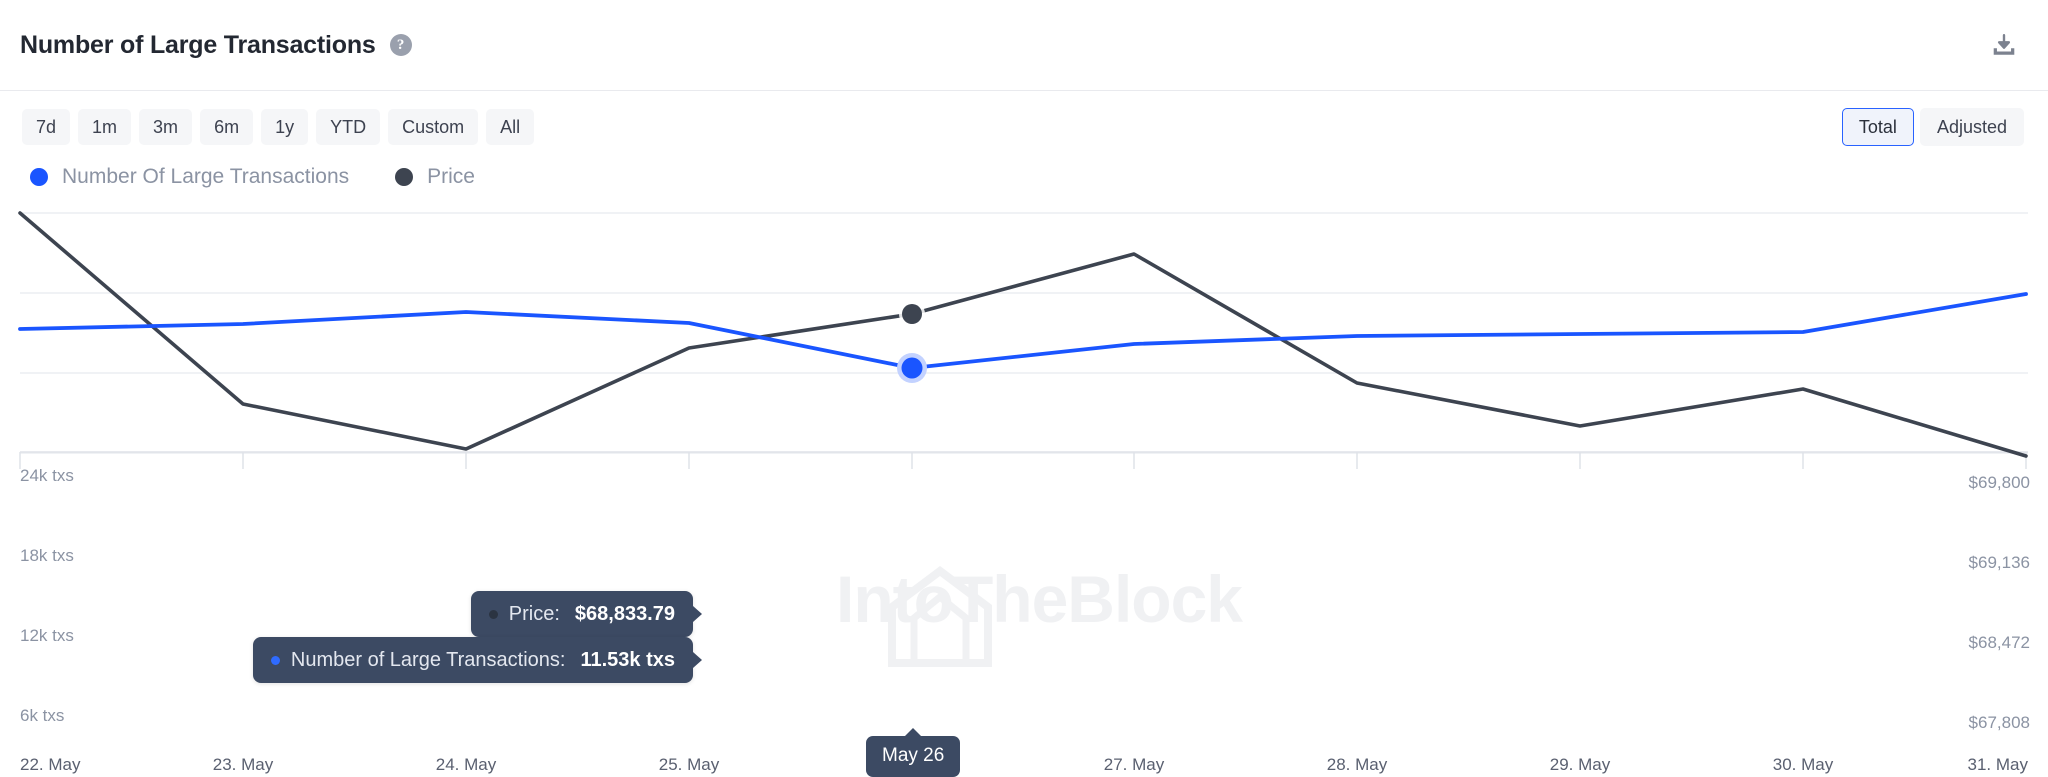 This screenshot has width=2048, height=777. What do you see at coordinates (198, 44) in the screenshot?
I see `page-title: Number of Large Transactions` at bounding box center [198, 44].